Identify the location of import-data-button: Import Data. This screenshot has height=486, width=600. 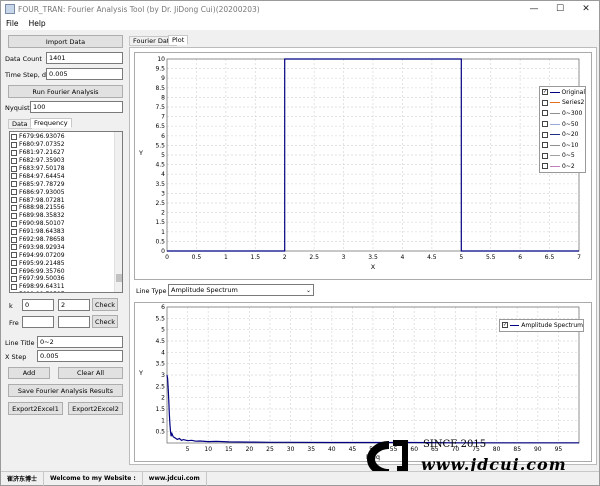
(65, 41).